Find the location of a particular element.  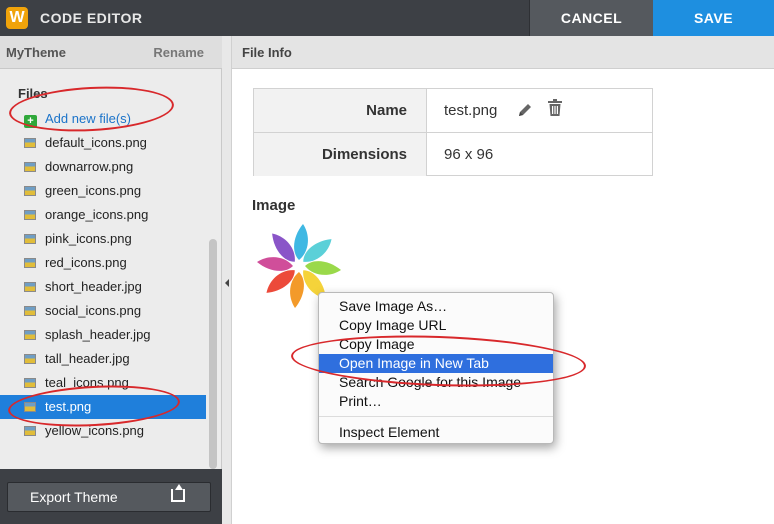

file-name: red_icons.png is located at coordinates (86, 262).